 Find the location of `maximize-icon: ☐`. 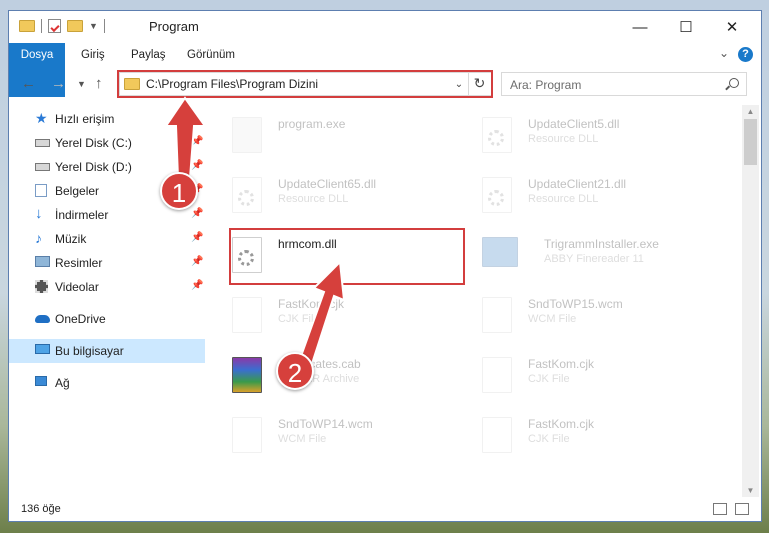

maximize-icon: ☐ is located at coordinates (686, 27).